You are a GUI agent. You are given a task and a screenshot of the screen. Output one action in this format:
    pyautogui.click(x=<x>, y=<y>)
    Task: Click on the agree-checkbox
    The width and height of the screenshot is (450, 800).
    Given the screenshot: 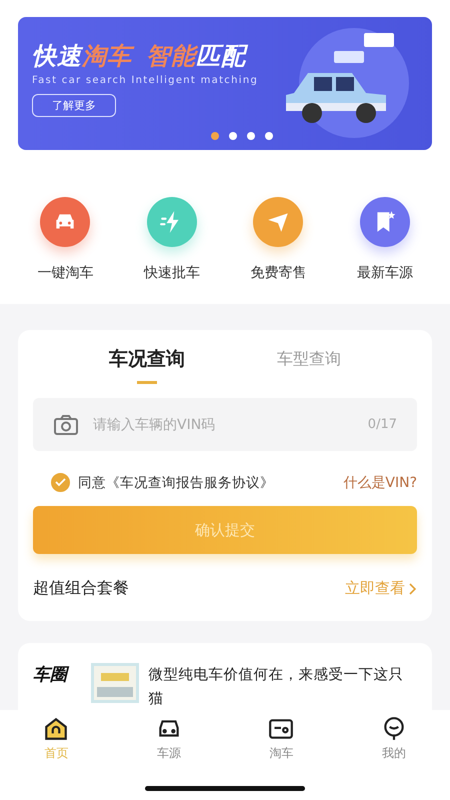 What is the action you would take?
    pyautogui.click(x=60, y=482)
    